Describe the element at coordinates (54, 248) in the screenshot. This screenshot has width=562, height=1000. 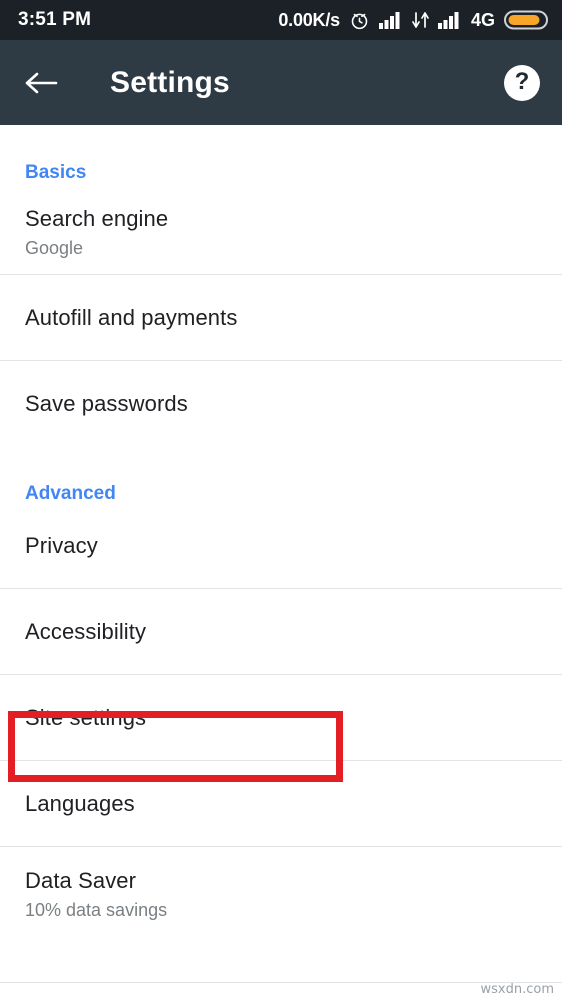
I see `list-item-subtitle: Google` at that location.